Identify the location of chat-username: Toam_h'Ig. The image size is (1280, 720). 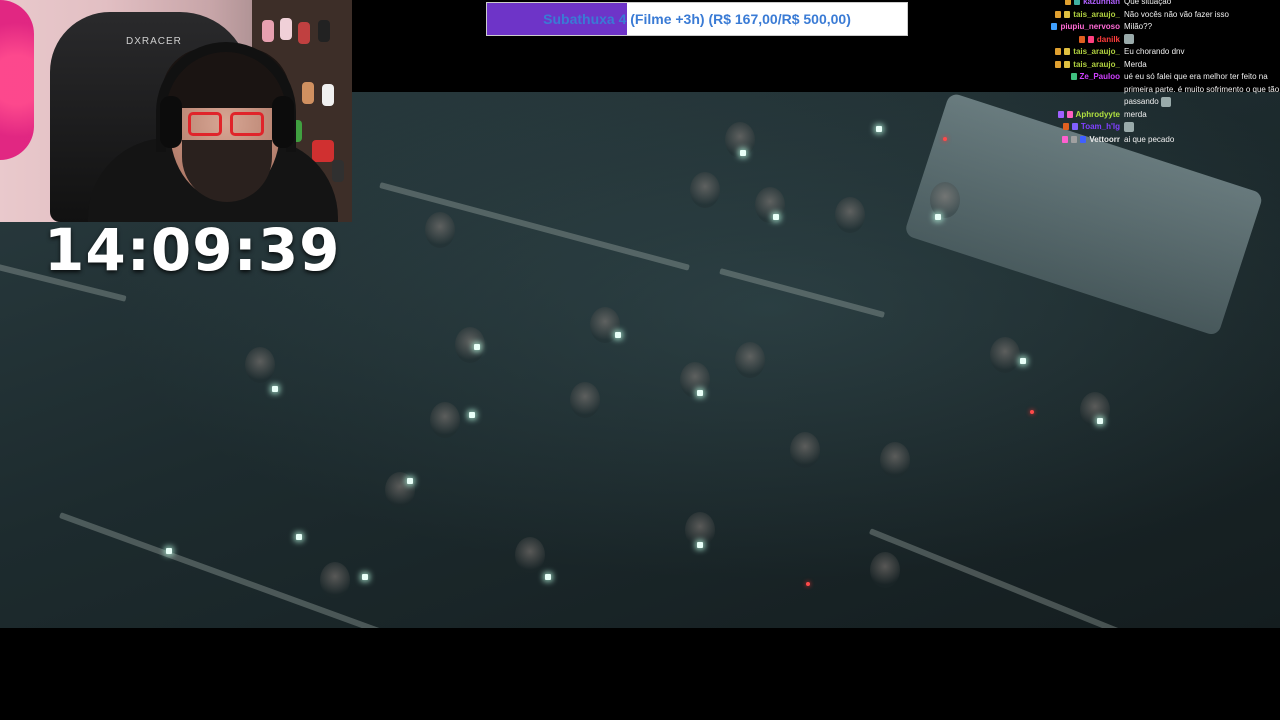
(1100, 127).